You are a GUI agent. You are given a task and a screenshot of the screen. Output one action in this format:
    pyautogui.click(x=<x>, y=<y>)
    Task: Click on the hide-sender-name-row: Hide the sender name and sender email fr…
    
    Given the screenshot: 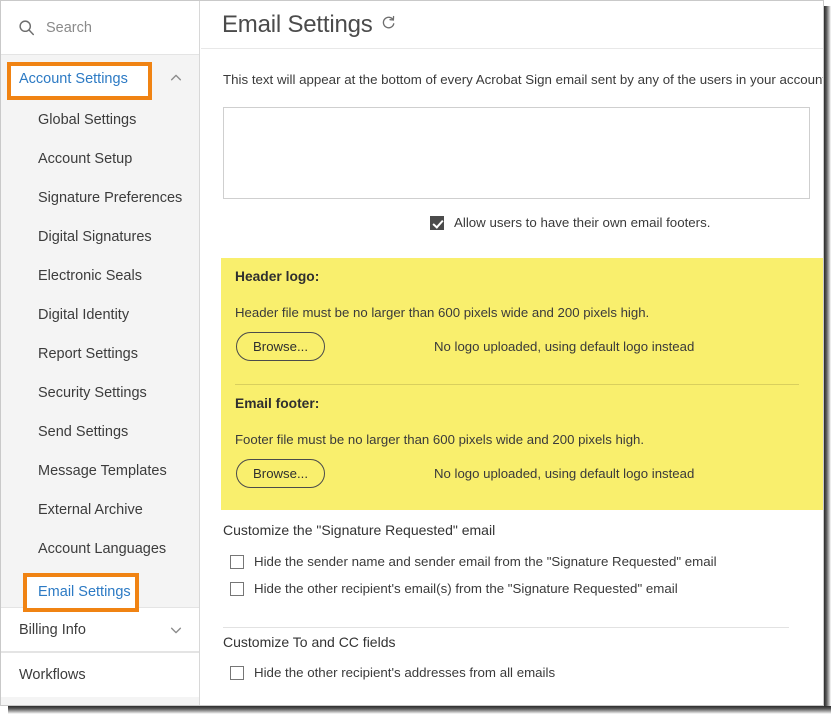 What is the action you would take?
    pyautogui.click(x=473, y=561)
    